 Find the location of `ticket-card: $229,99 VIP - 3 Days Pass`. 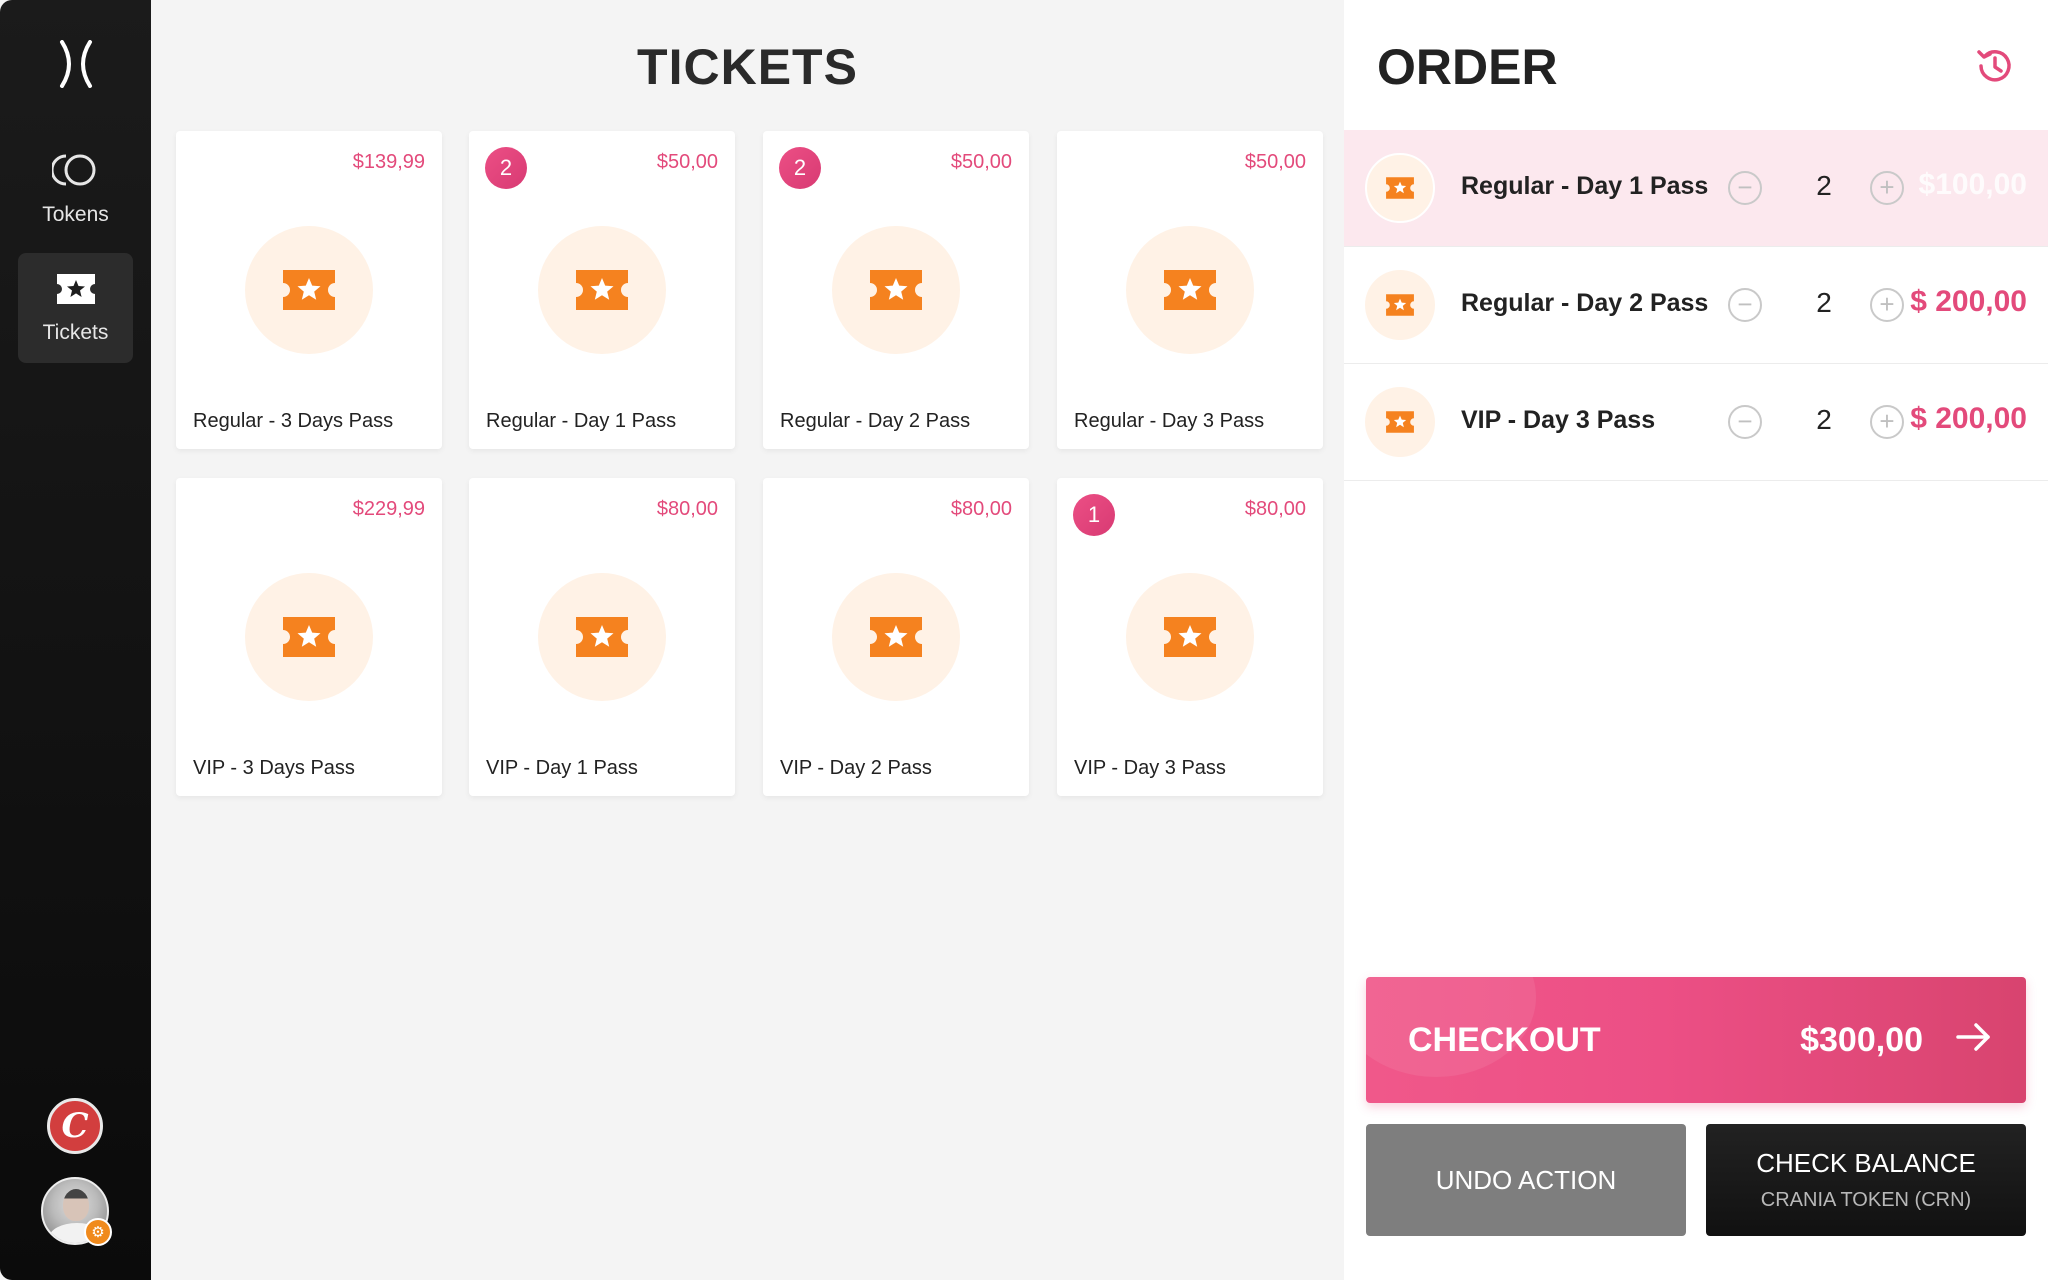

ticket-card: $229,99 VIP - 3 Days Pass is located at coordinates (309, 637).